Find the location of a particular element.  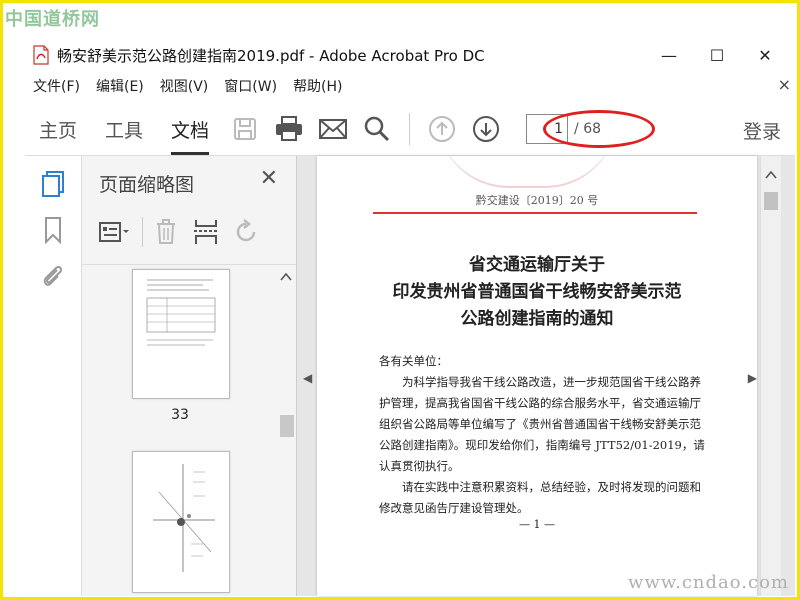

site-watermark-top: 中国道桥网 is located at coordinates (52, 19).